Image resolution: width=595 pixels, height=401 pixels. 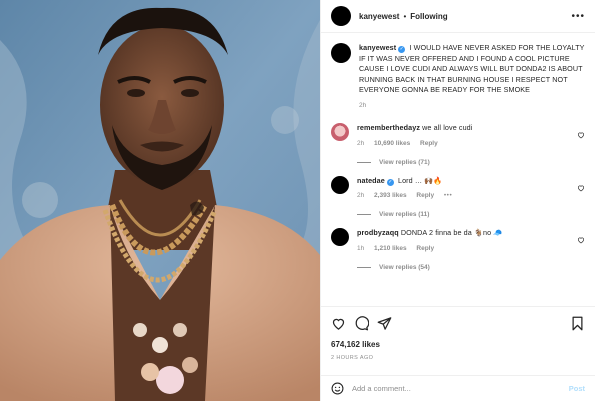 What do you see at coordinates (337, 388) in the screenshot?
I see `emoji-icon` at bounding box center [337, 388].